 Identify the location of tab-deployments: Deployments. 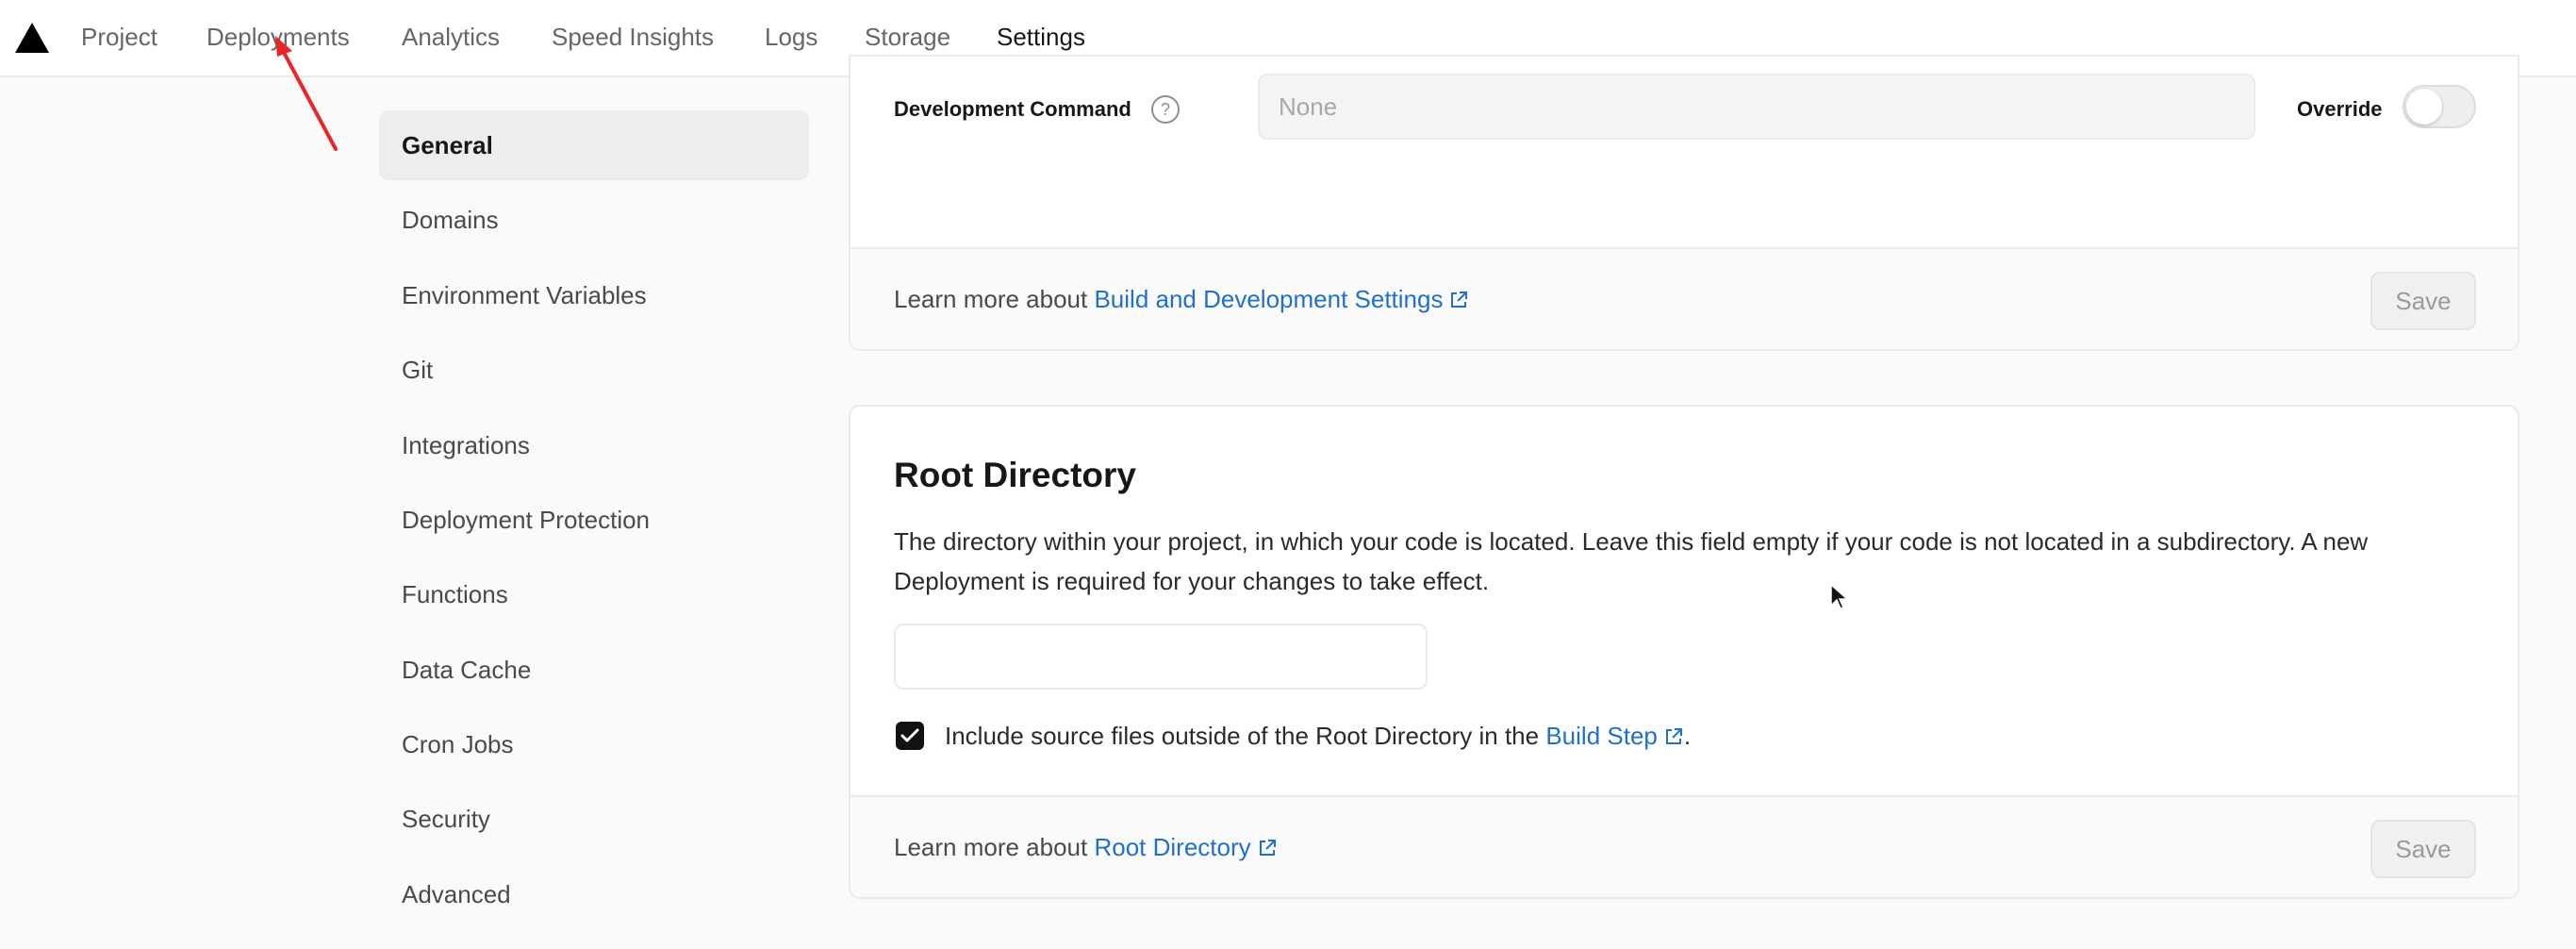
(278, 38).